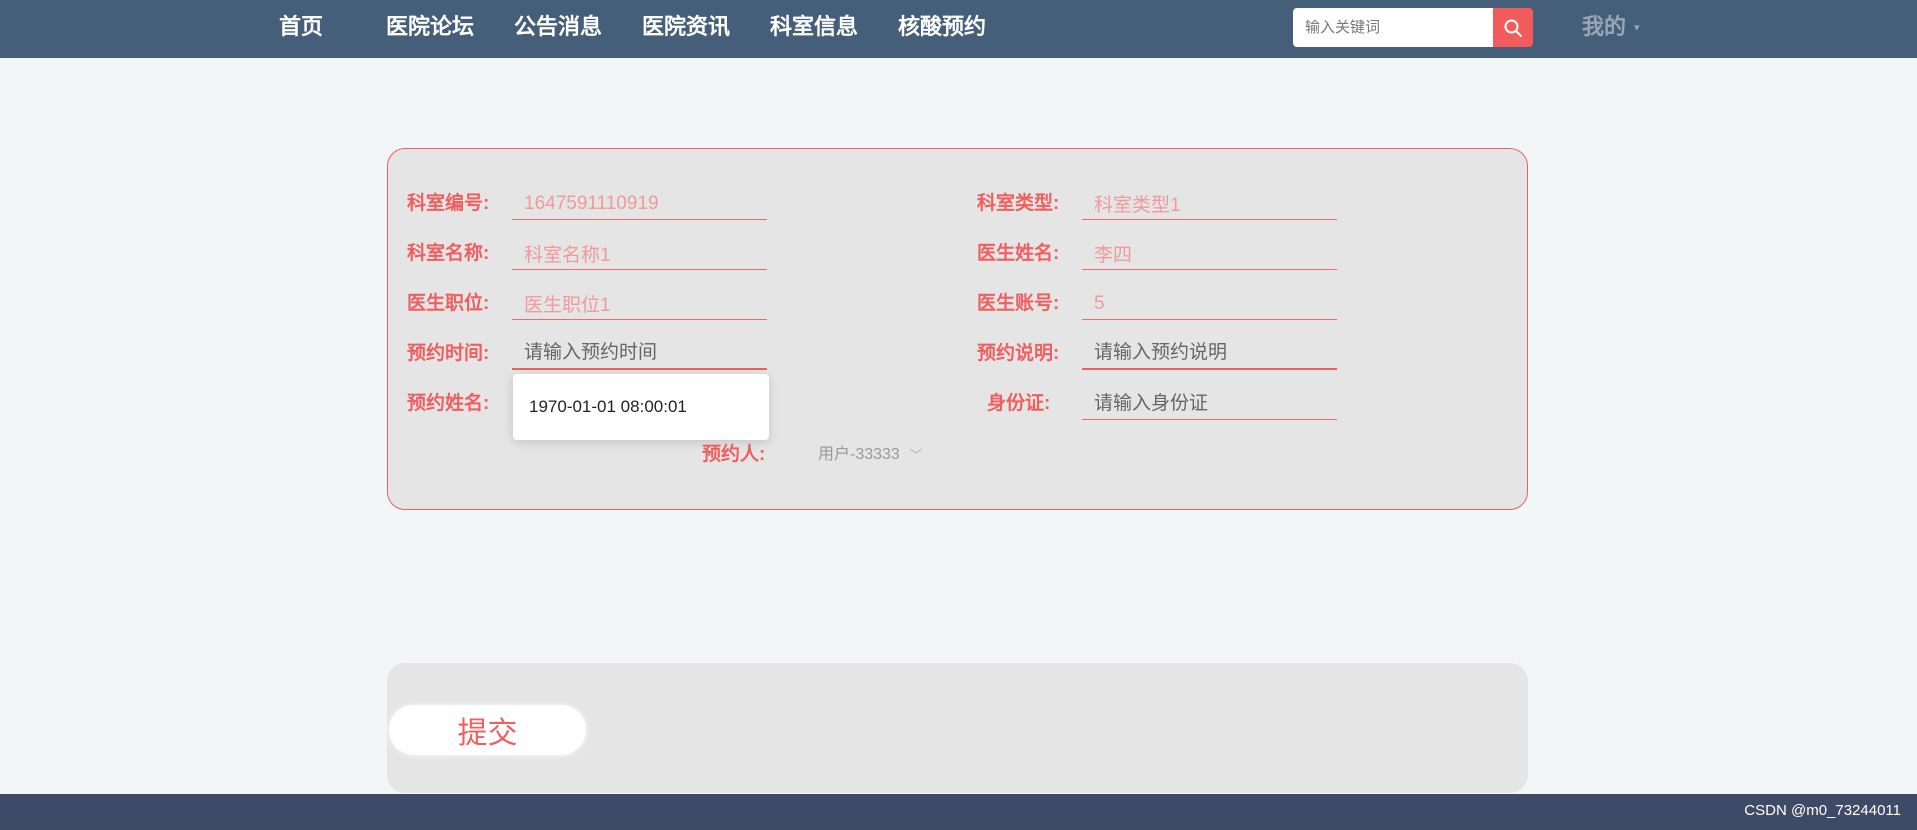 Image resolution: width=1917 pixels, height=830 pixels. Describe the element at coordinates (1393, 27) in the screenshot. I see `search-input` at that location.